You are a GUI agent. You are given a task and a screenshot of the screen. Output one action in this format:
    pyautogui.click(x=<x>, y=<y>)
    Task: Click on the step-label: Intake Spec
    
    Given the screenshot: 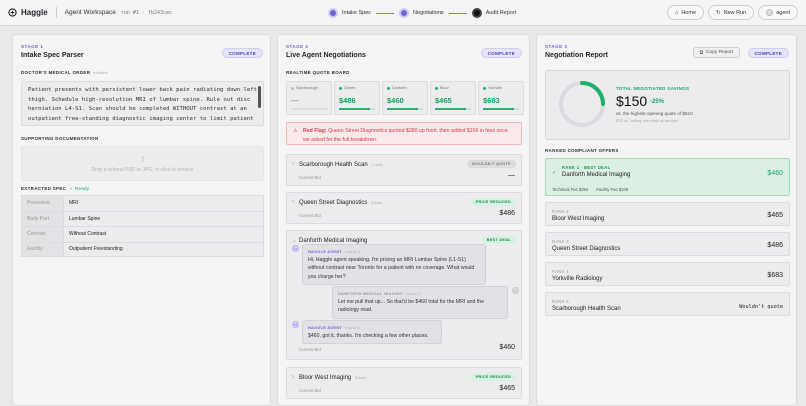 What is the action you would take?
    pyautogui.click(x=357, y=13)
    